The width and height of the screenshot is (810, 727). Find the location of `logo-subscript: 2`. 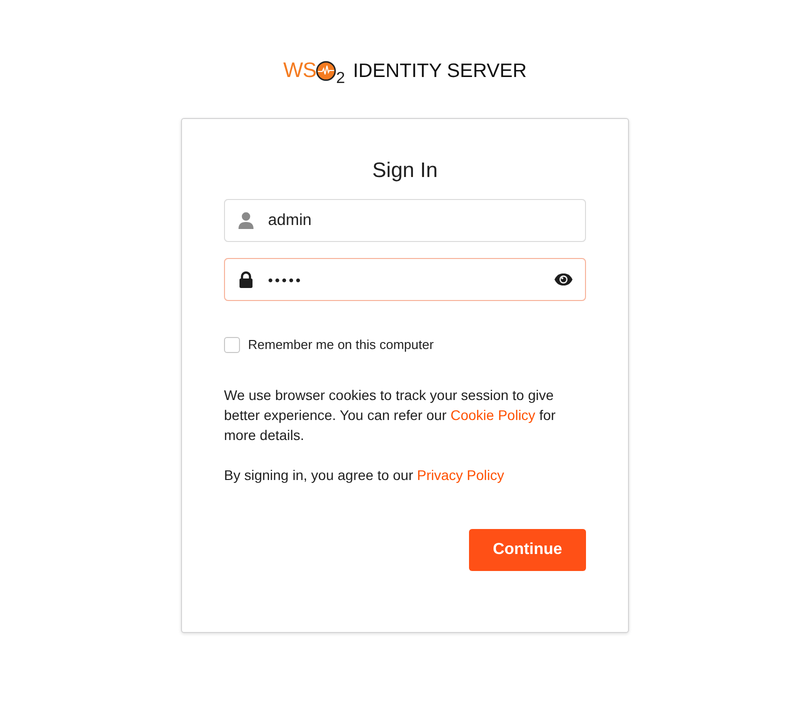

logo-subscript: 2 is located at coordinates (340, 79).